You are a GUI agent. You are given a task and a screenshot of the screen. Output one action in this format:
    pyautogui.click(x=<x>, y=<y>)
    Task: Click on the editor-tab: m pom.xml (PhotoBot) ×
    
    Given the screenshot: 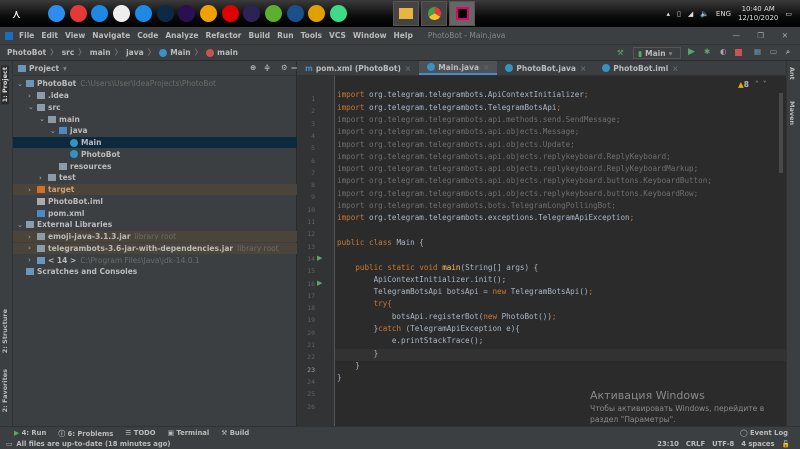 What is the action you would take?
    pyautogui.click(x=358, y=68)
    